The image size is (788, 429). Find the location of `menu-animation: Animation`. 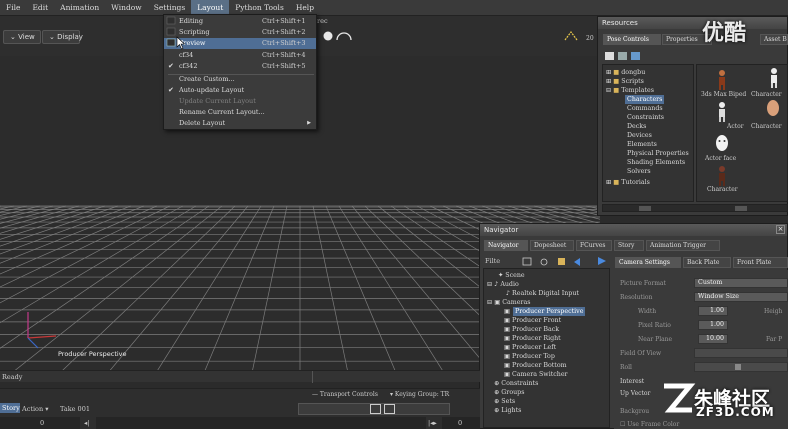

menu-animation: Animation is located at coordinates (79, 8).